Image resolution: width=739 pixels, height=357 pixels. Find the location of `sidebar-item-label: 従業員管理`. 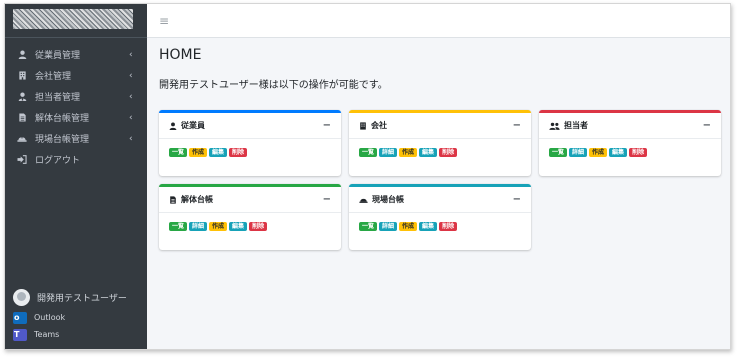

sidebar-item-label: 従業員管理 is located at coordinates (58, 56).